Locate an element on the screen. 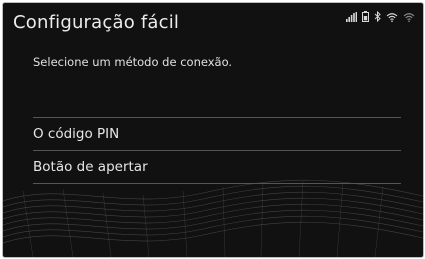 The height and width of the screenshot is (259, 425). battery-icon is located at coordinates (365, 16).